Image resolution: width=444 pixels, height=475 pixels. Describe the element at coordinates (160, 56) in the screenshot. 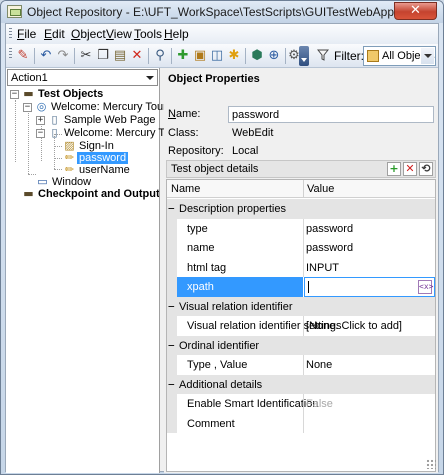

I see `find-icon: ⚲` at that location.